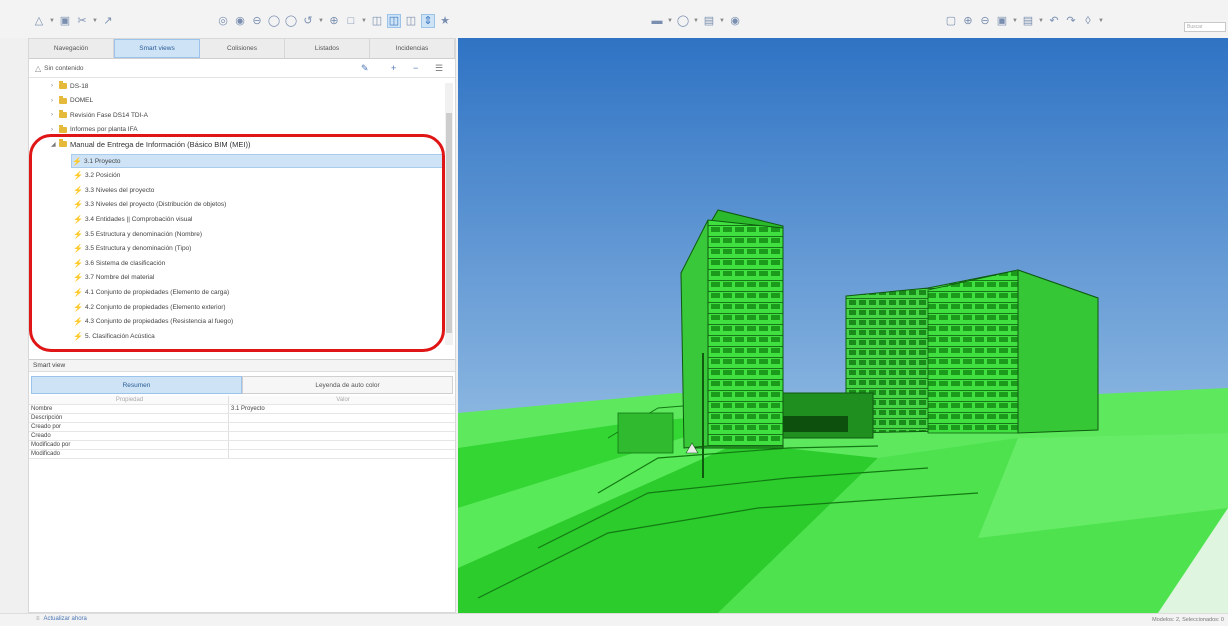 The width and height of the screenshot is (1228, 626). I want to click on tree-scrollbar, so click(449, 214).